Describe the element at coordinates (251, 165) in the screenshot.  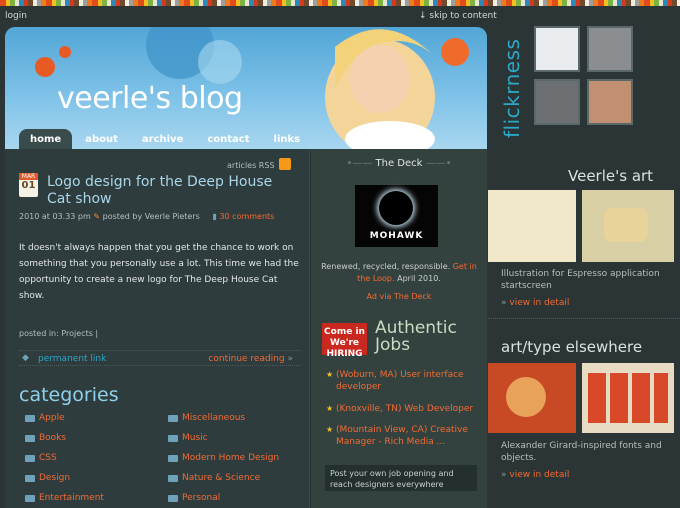
I see `rss-label: articles RSS` at that location.